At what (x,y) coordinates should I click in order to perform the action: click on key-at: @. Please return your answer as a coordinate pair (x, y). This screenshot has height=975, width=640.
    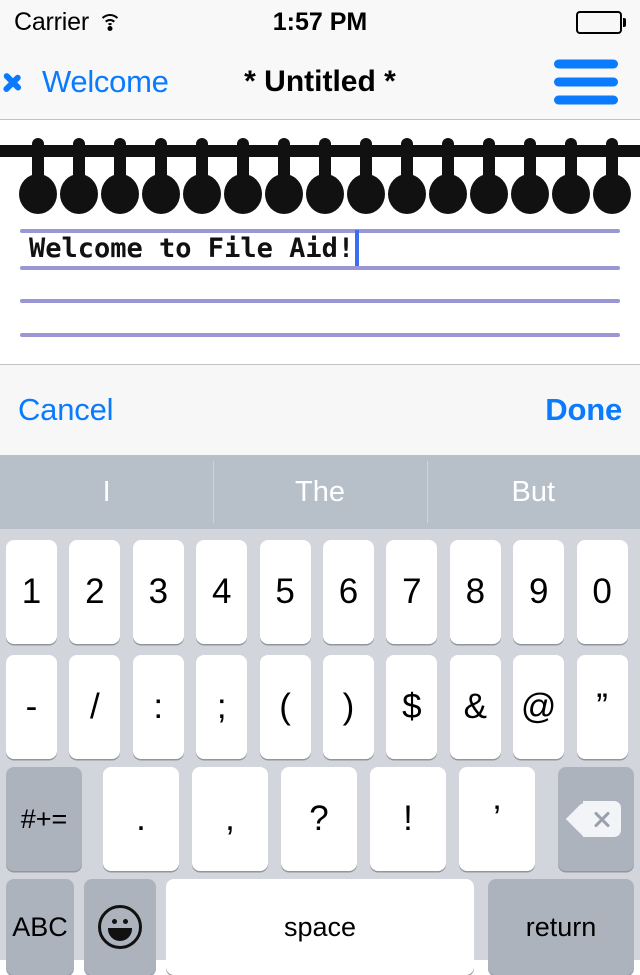
    Looking at the image, I should click on (539, 707).